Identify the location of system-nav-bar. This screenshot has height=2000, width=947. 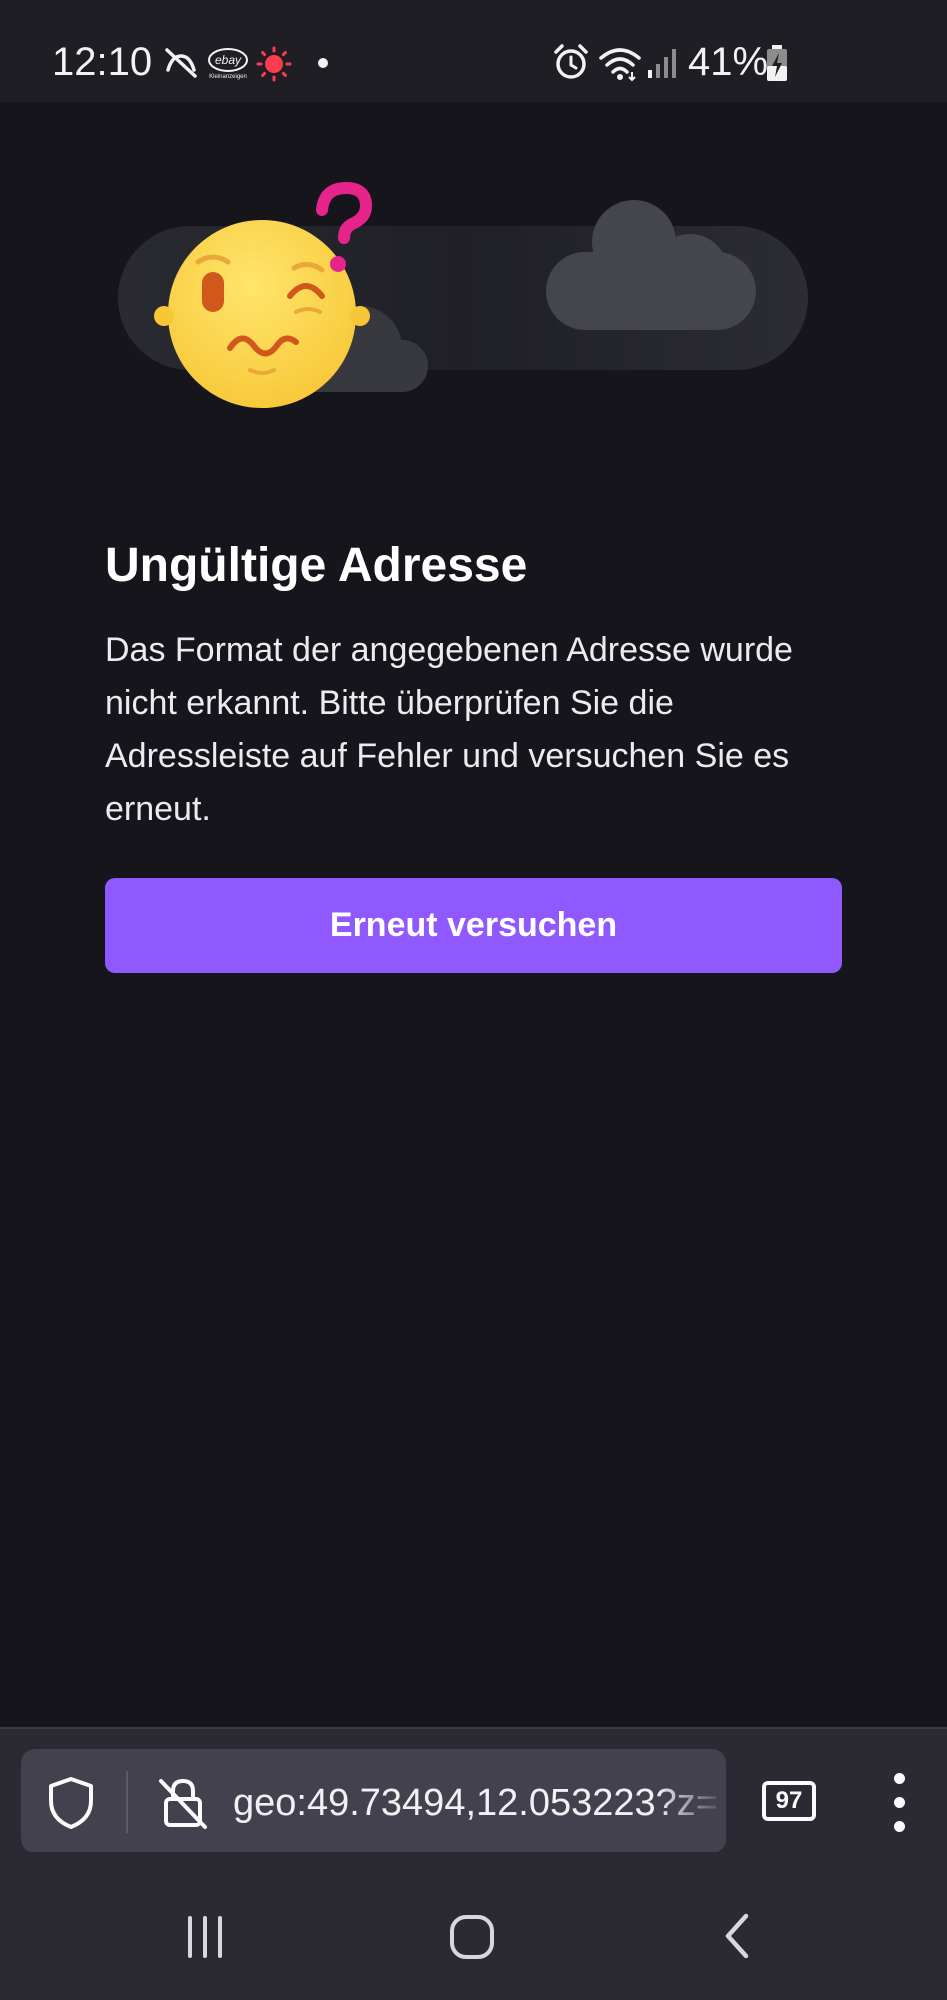
(473, 1926).